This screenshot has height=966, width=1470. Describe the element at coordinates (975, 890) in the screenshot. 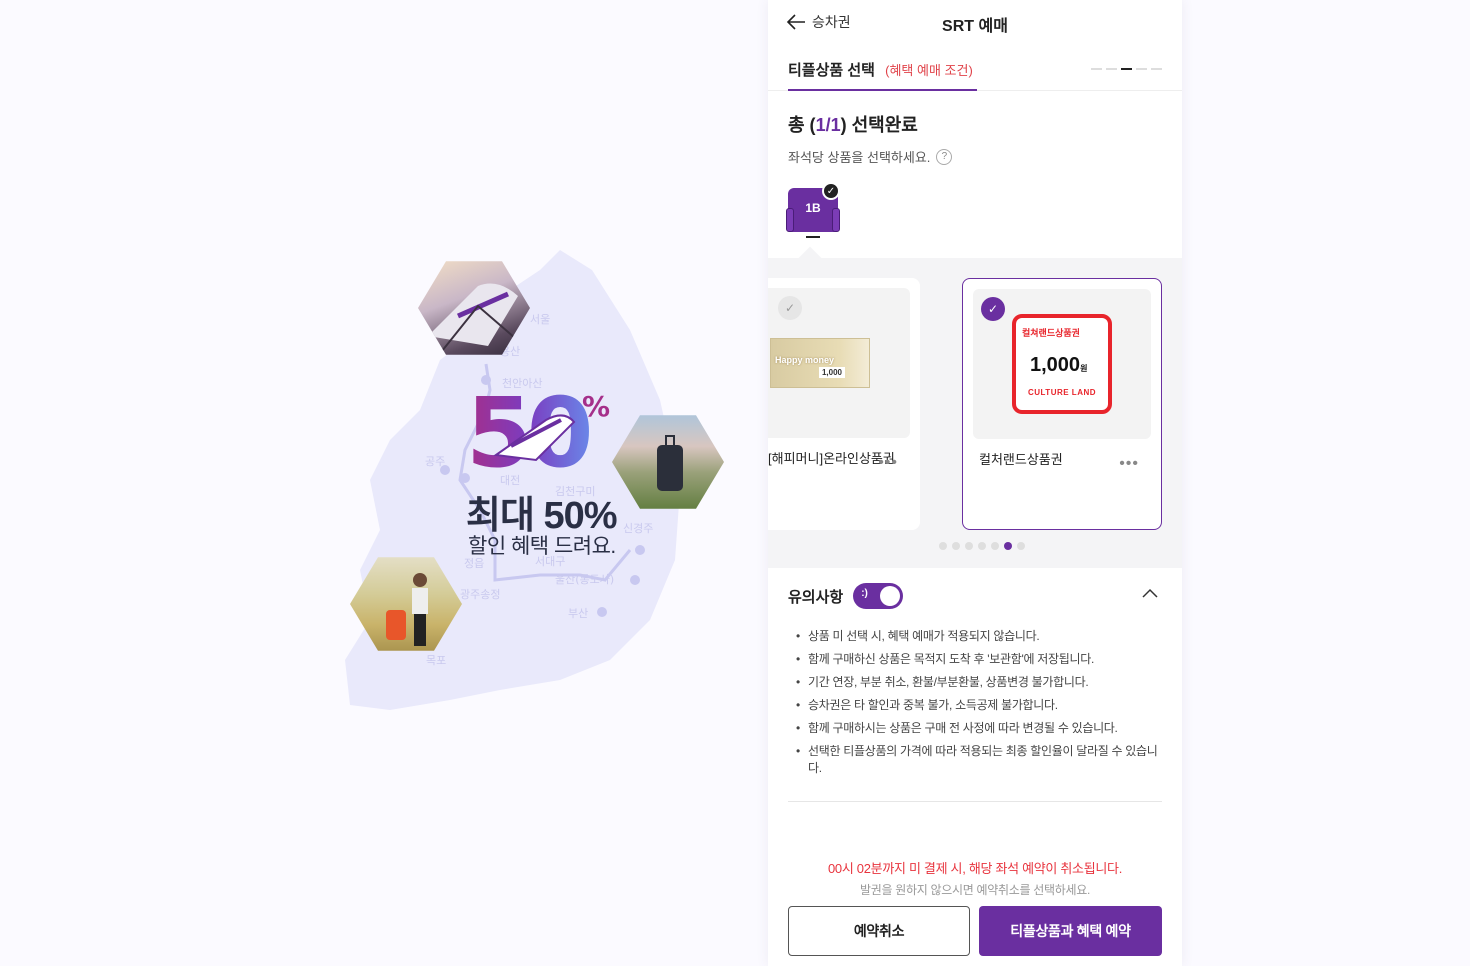

I see `cancel-guide: 발권을 원하지 않으시면 예약취소를 선택하세요.` at that location.